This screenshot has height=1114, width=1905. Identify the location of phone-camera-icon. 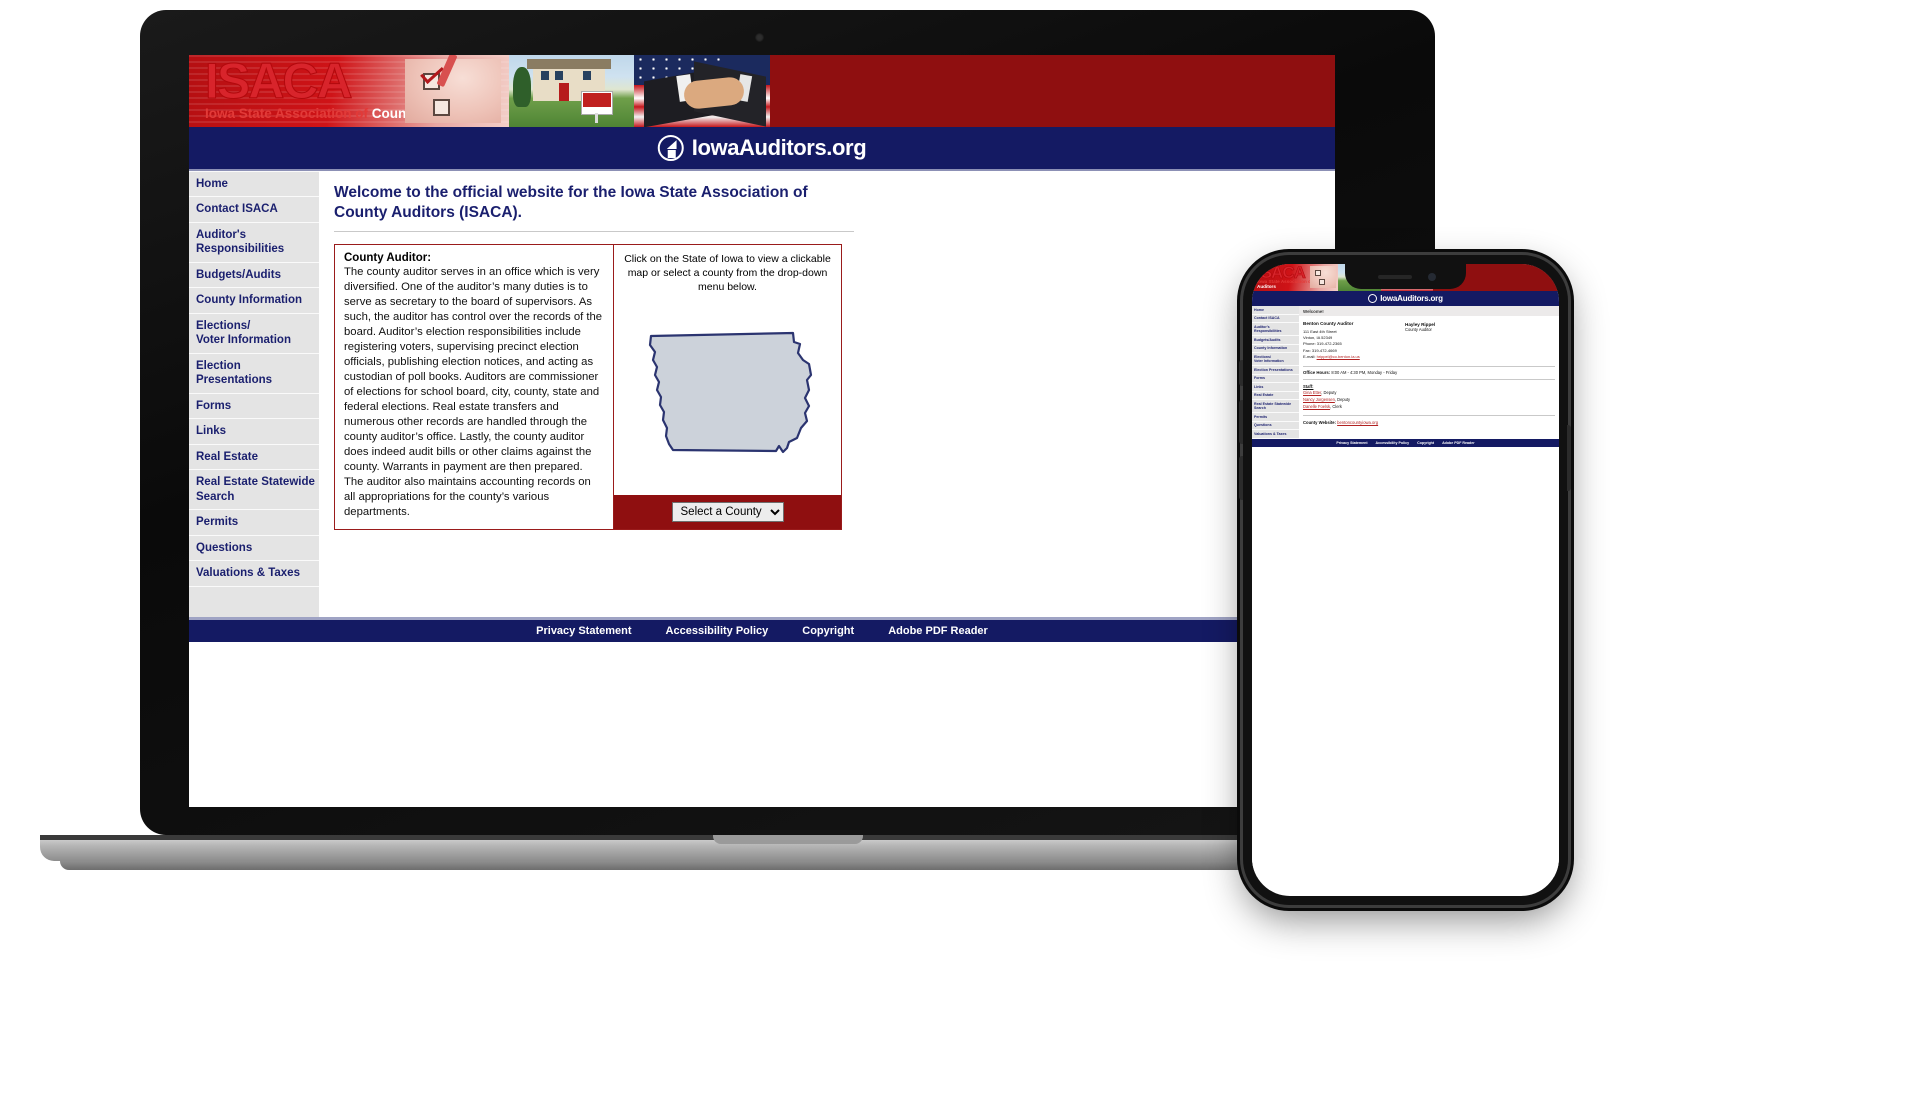
(1432, 277).